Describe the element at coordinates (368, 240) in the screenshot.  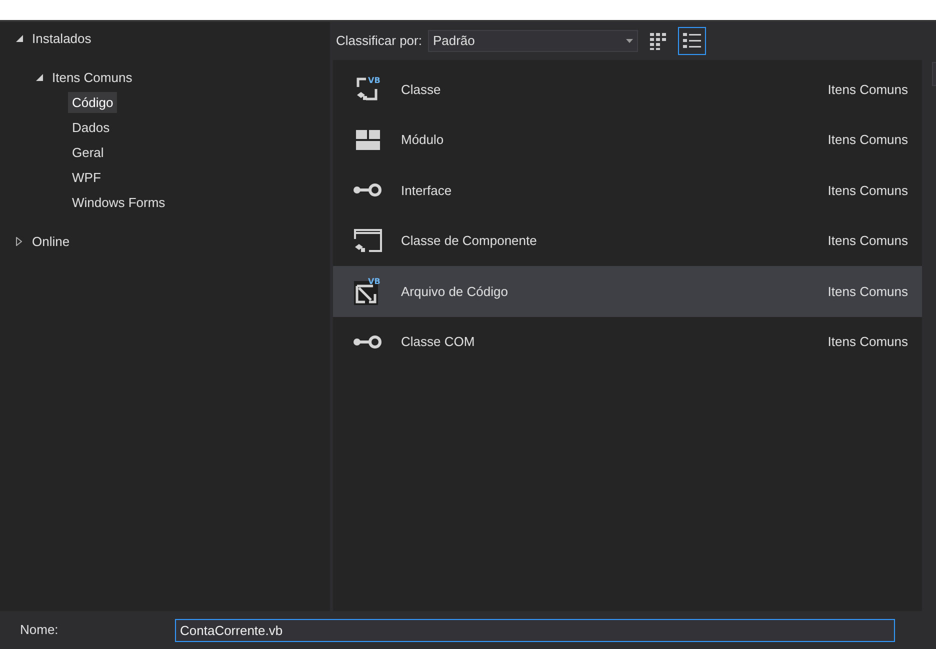
I see `component-class-icon` at that location.